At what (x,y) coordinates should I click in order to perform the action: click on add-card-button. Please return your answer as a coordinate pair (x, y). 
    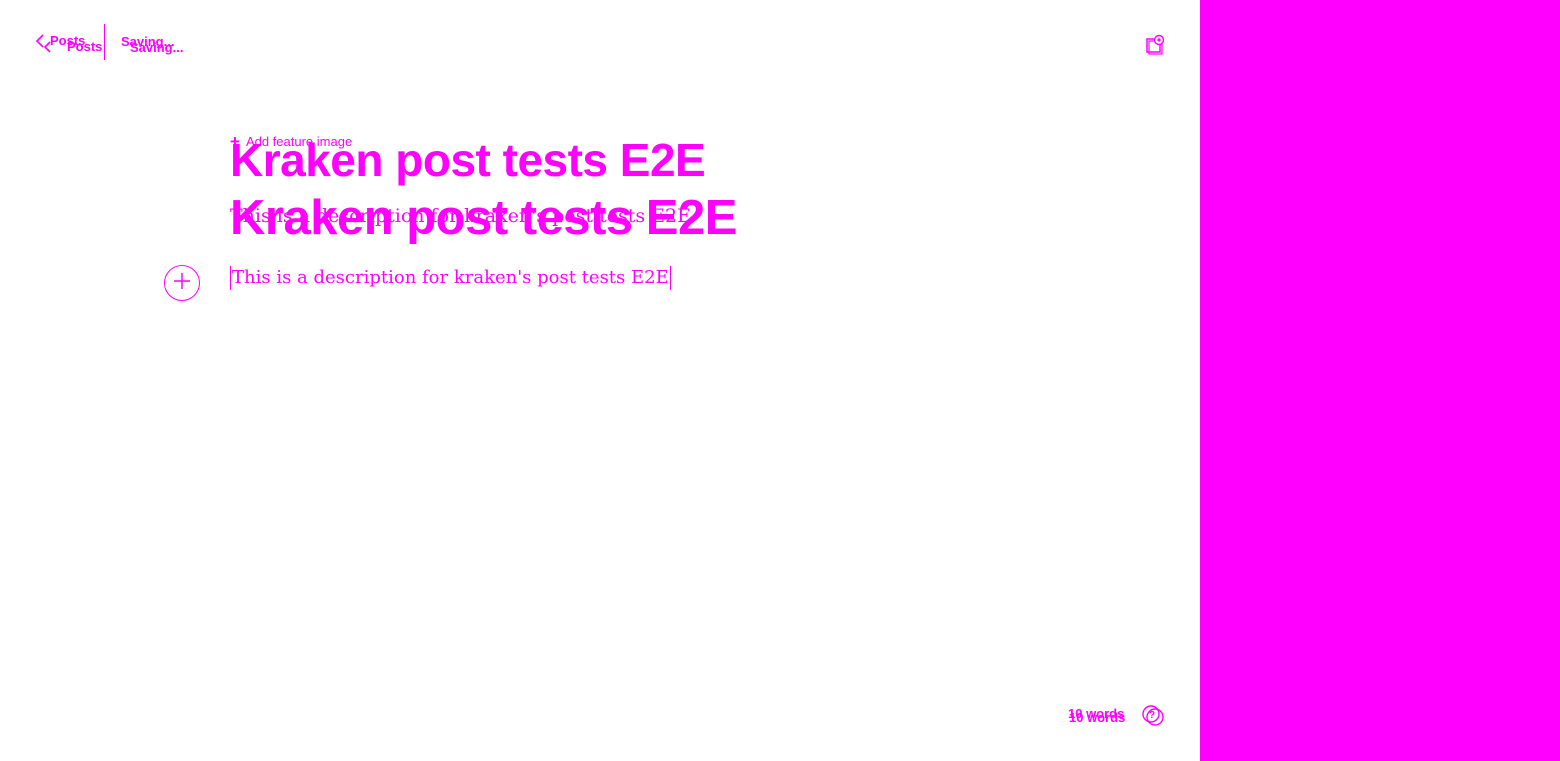
    Looking at the image, I should click on (182, 283).